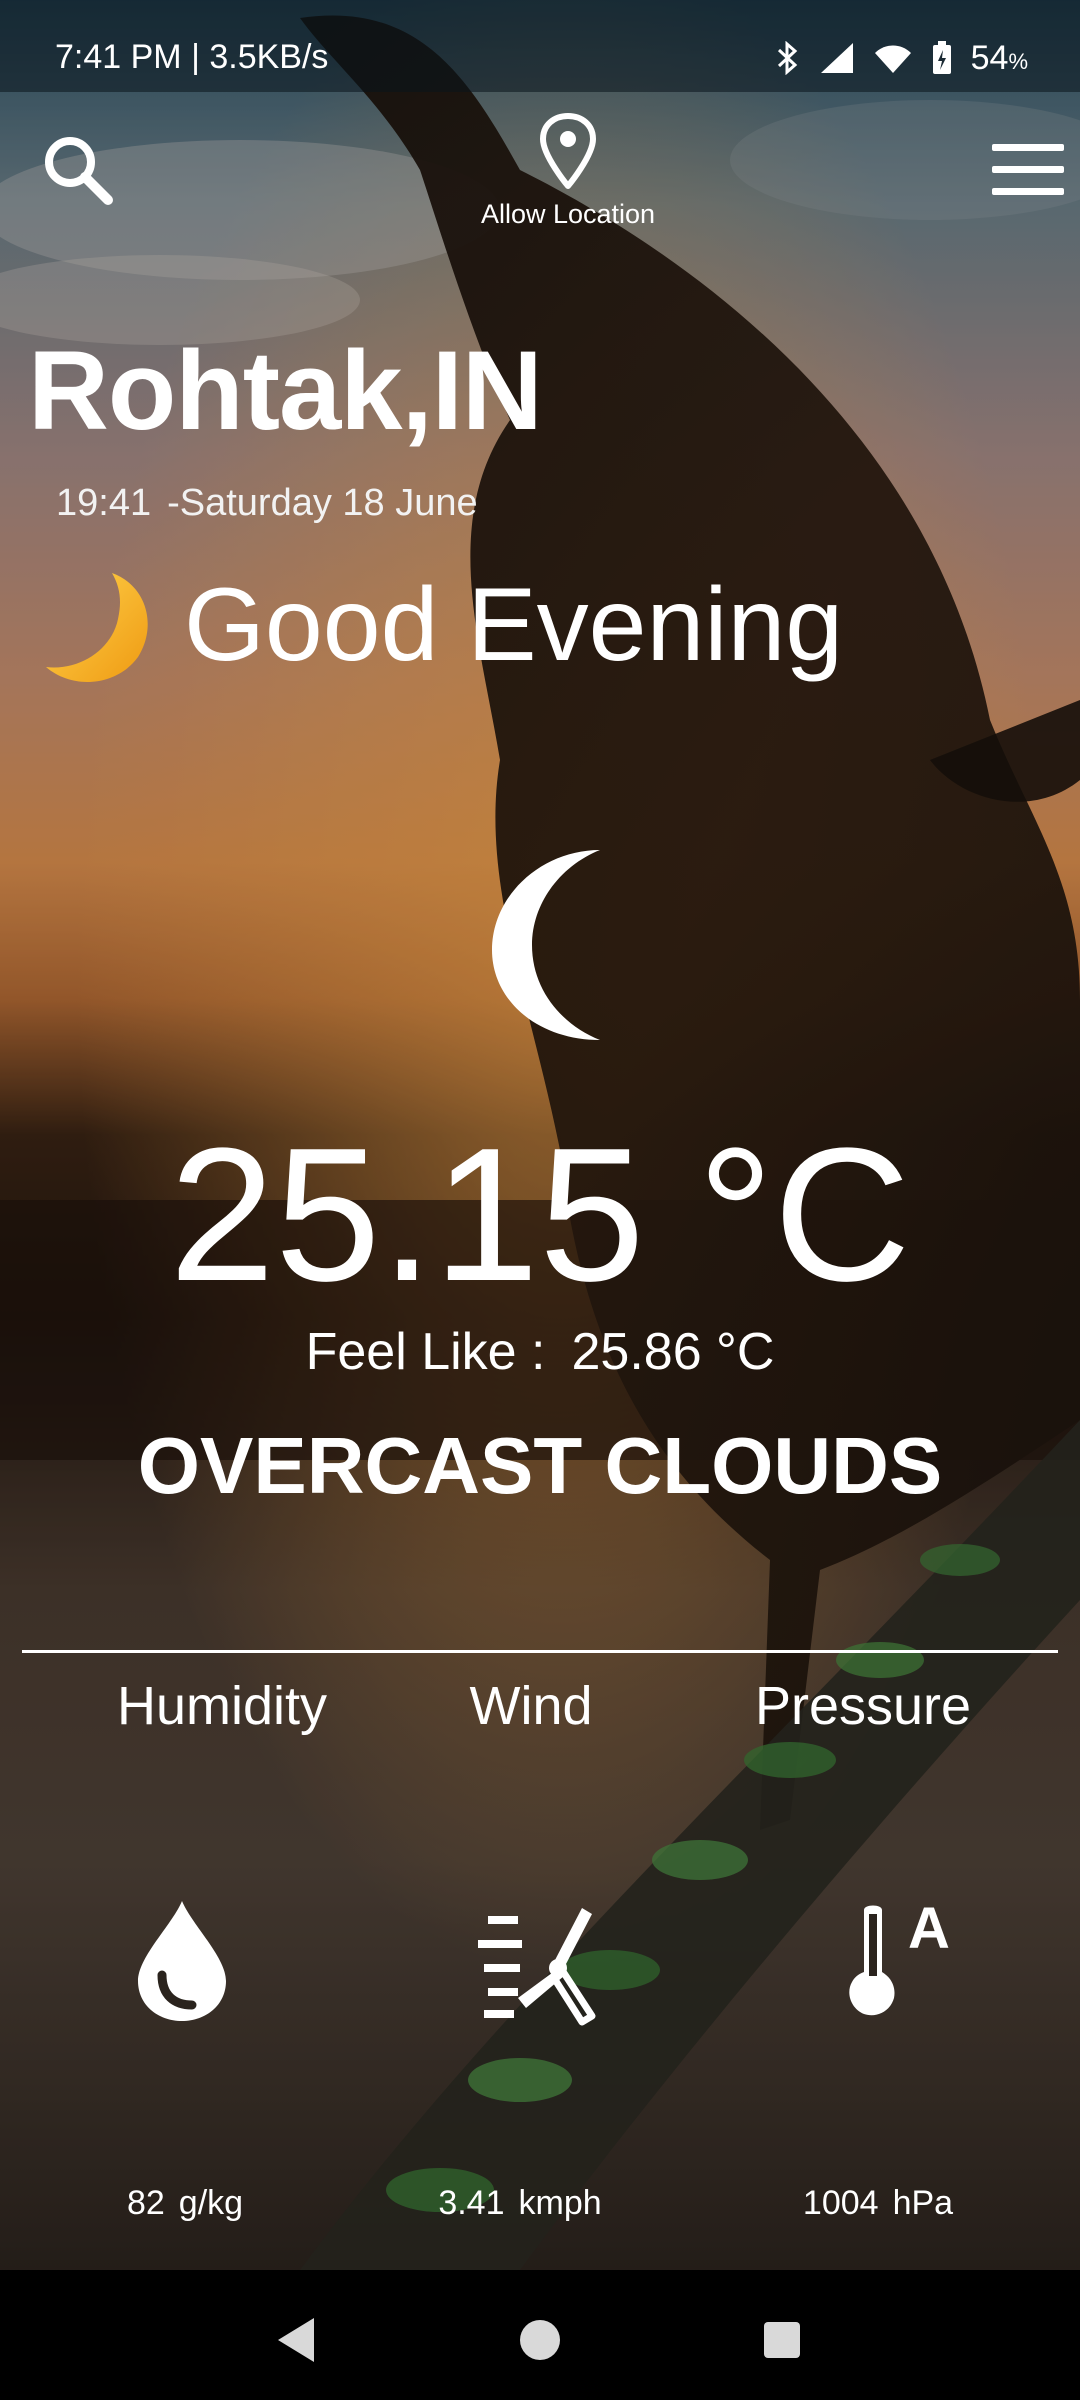 Image resolution: width=1080 pixels, height=2400 pixels. What do you see at coordinates (673, 1352) in the screenshot?
I see `feels-like-value: 25.86 °C` at bounding box center [673, 1352].